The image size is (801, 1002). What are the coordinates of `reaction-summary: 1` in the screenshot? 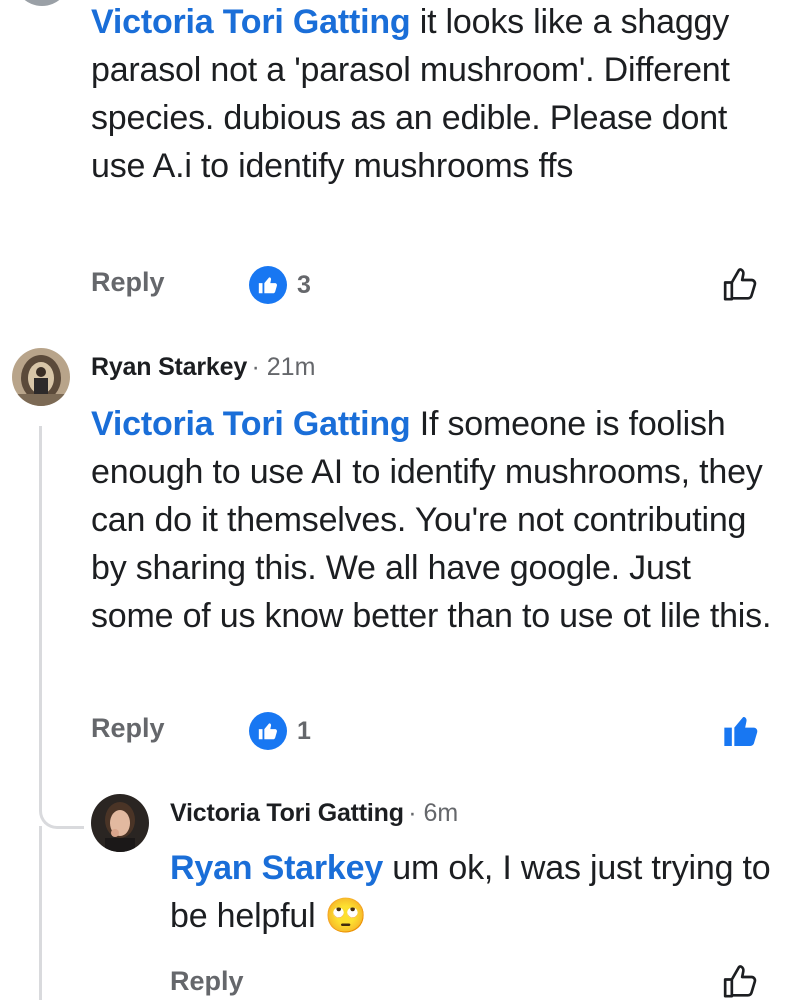 It's located at (280, 731).